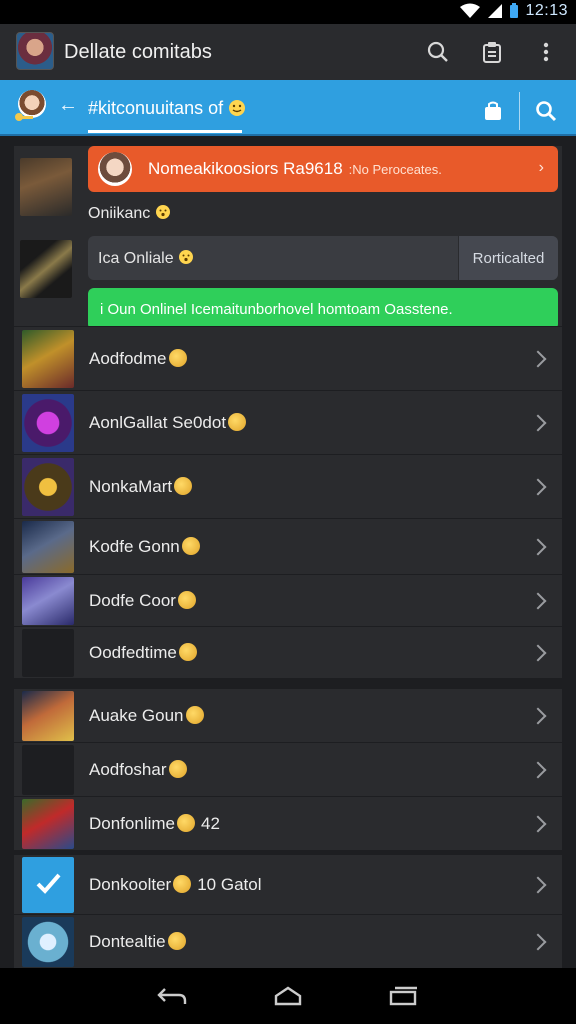 The height and width of the screenshot is (1024, 576). I want to click on nav-home-button, so click(288, 996).